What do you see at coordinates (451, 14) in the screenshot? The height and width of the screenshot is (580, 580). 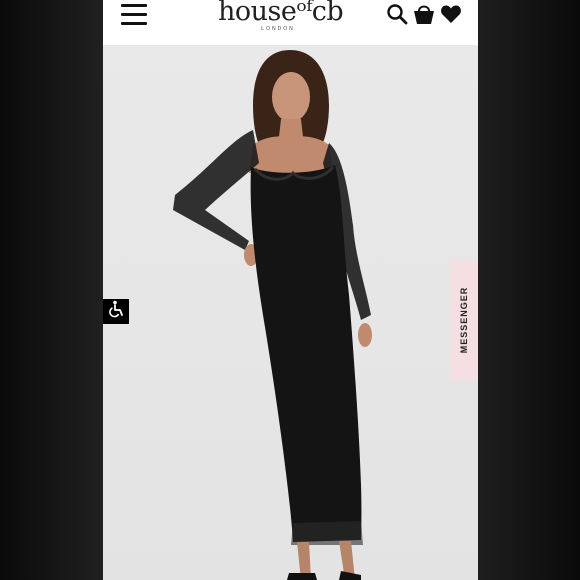 I see `heart-icon` at bounding box center [451, 14].